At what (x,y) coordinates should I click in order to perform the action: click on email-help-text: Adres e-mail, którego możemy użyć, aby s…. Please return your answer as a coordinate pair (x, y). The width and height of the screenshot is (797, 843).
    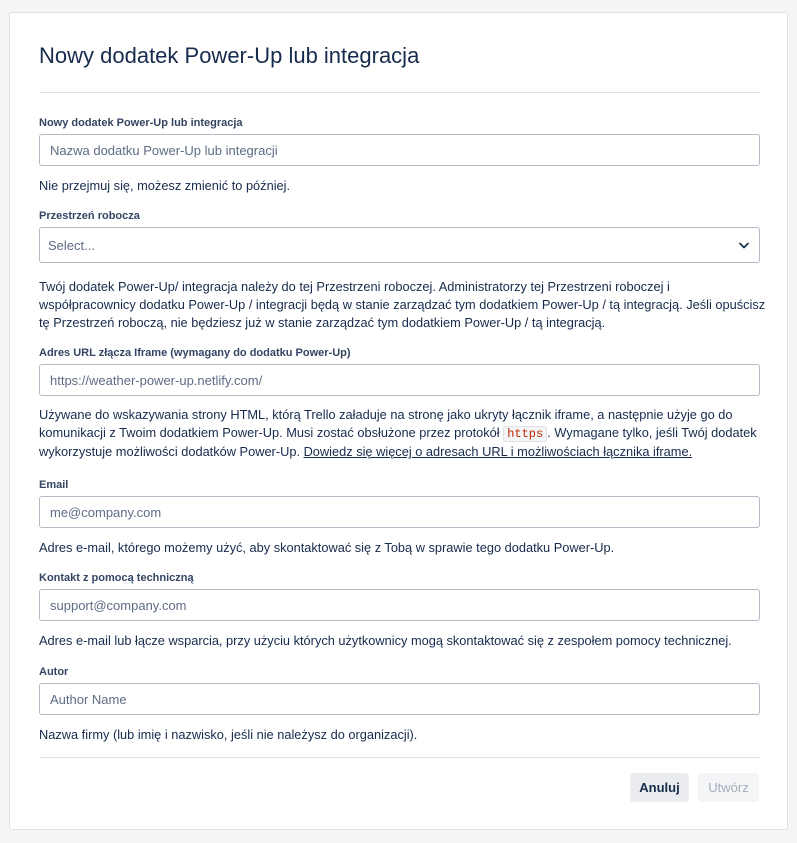
    Looking at the image, I should click on (327, 547).